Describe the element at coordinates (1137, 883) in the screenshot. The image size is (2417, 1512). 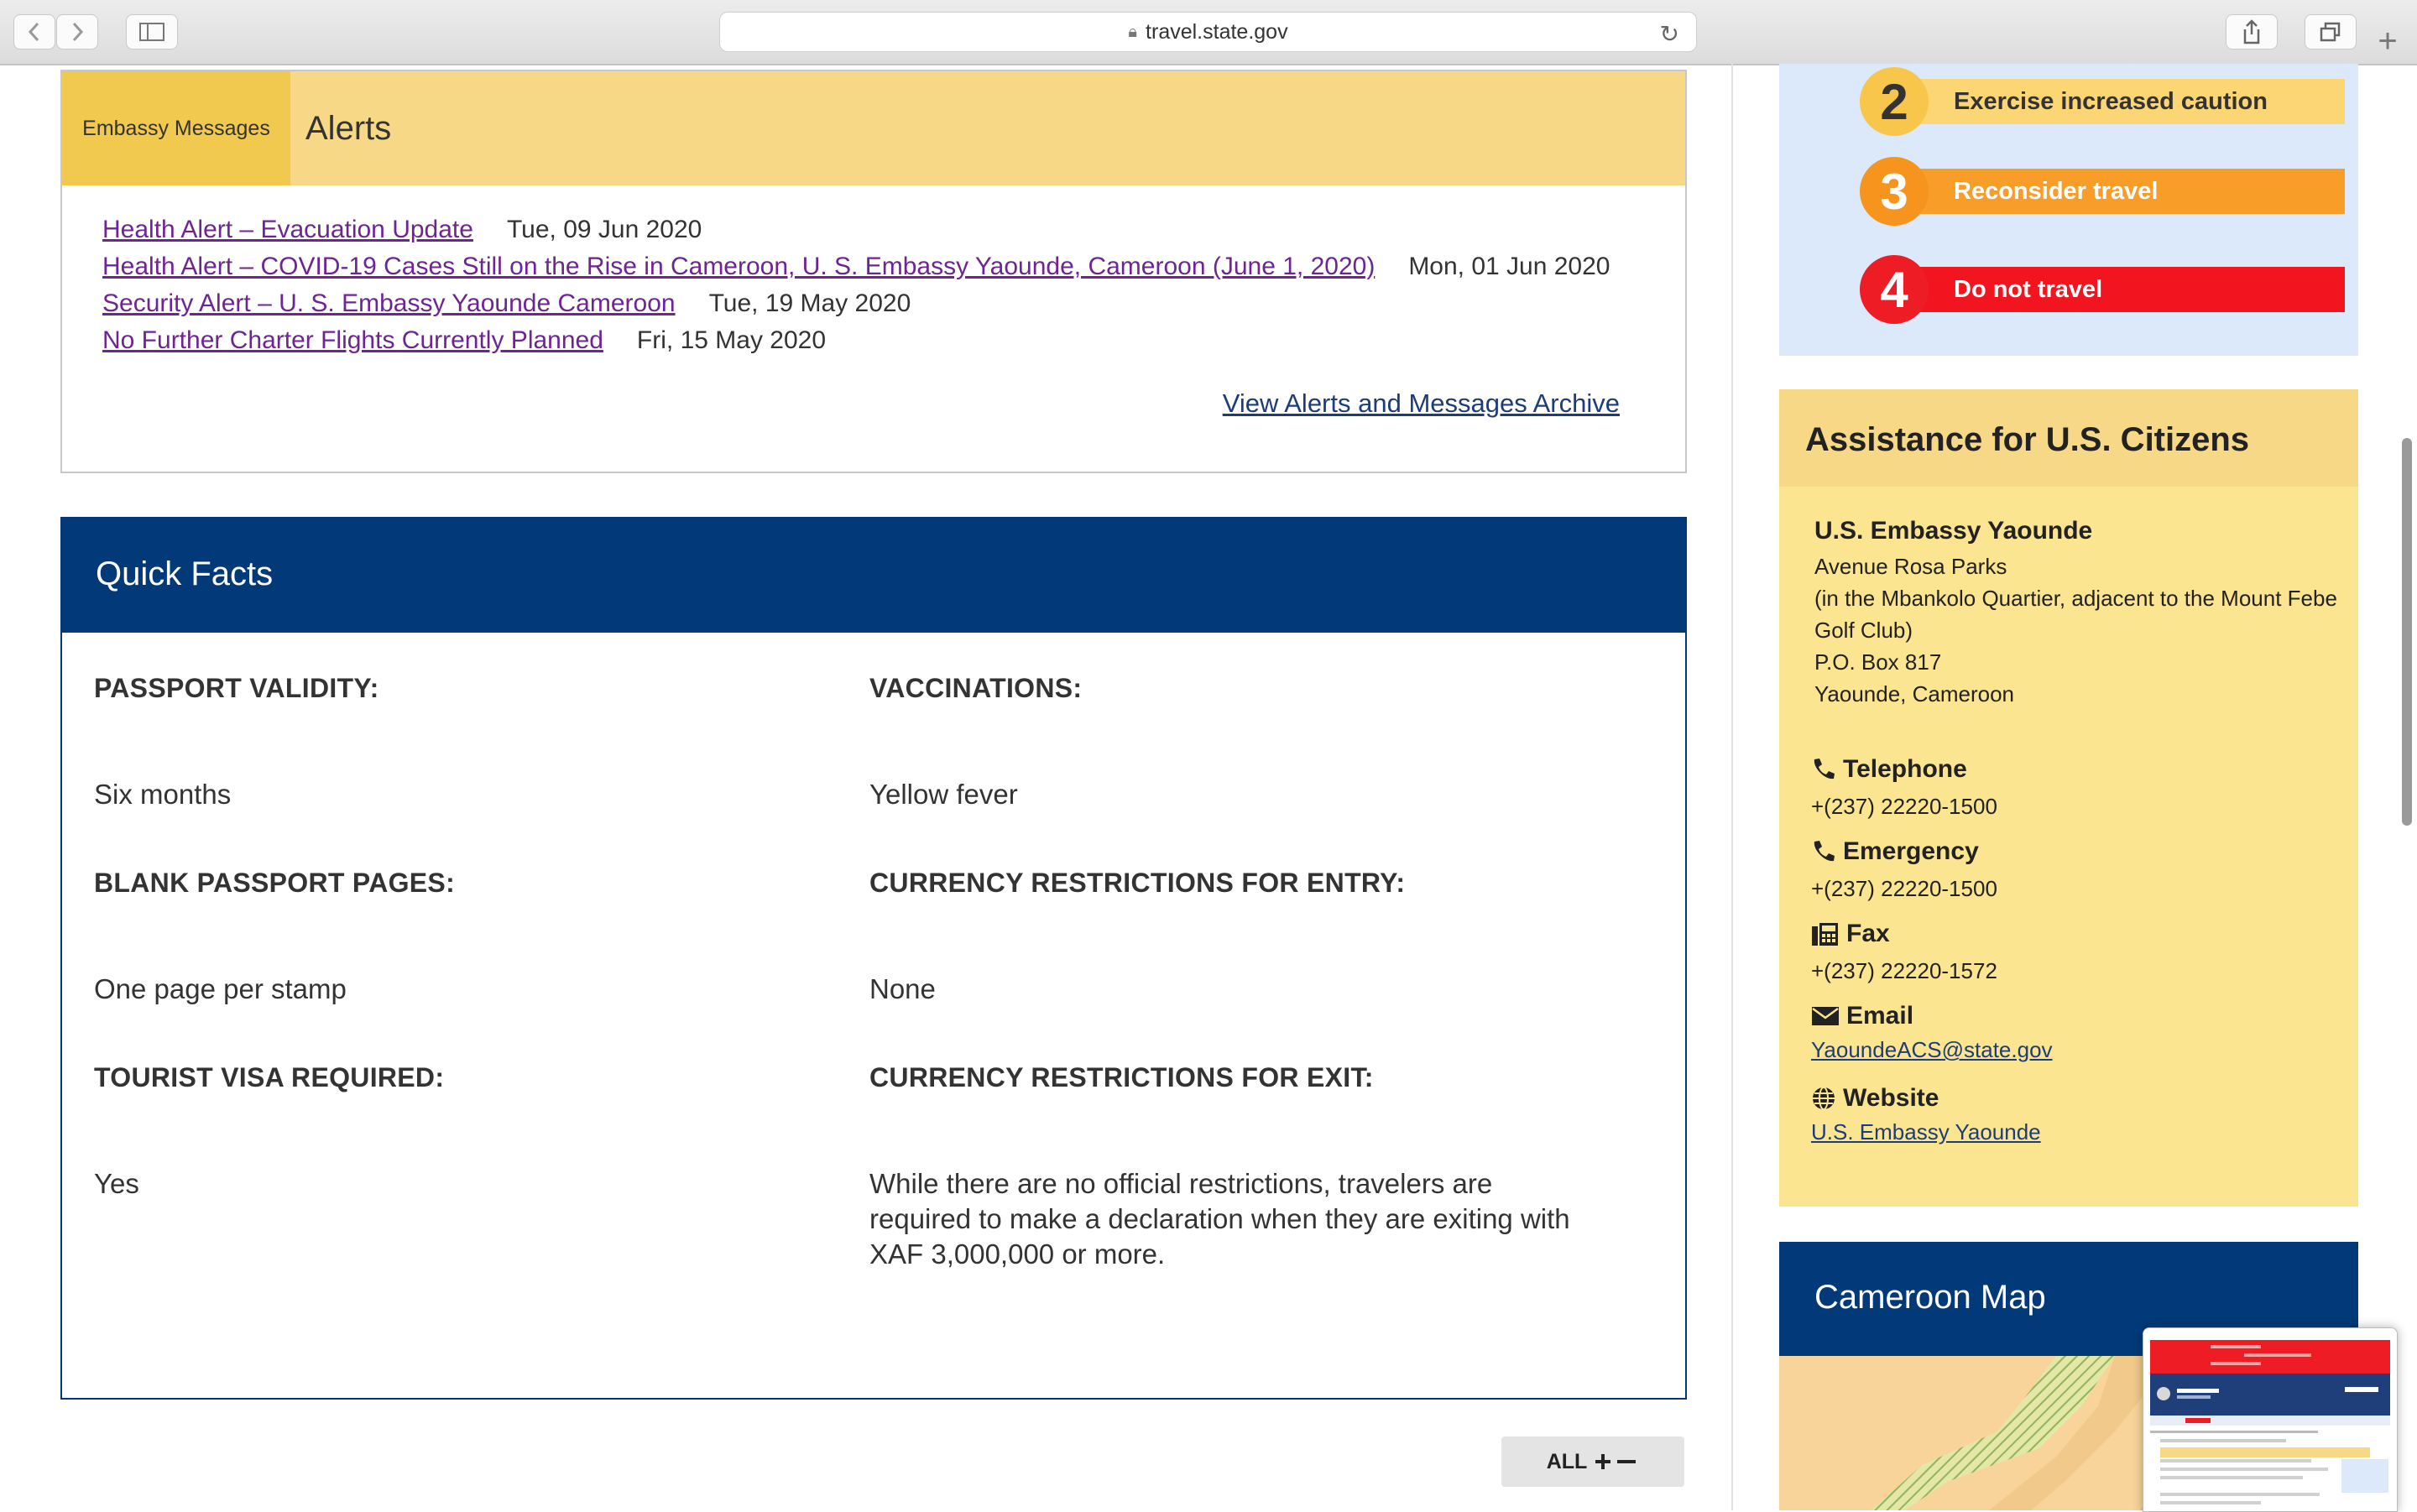
I see `currency-entry-label: CURRENCY RESTRICTIONS FOR ENTRY:` at that location.